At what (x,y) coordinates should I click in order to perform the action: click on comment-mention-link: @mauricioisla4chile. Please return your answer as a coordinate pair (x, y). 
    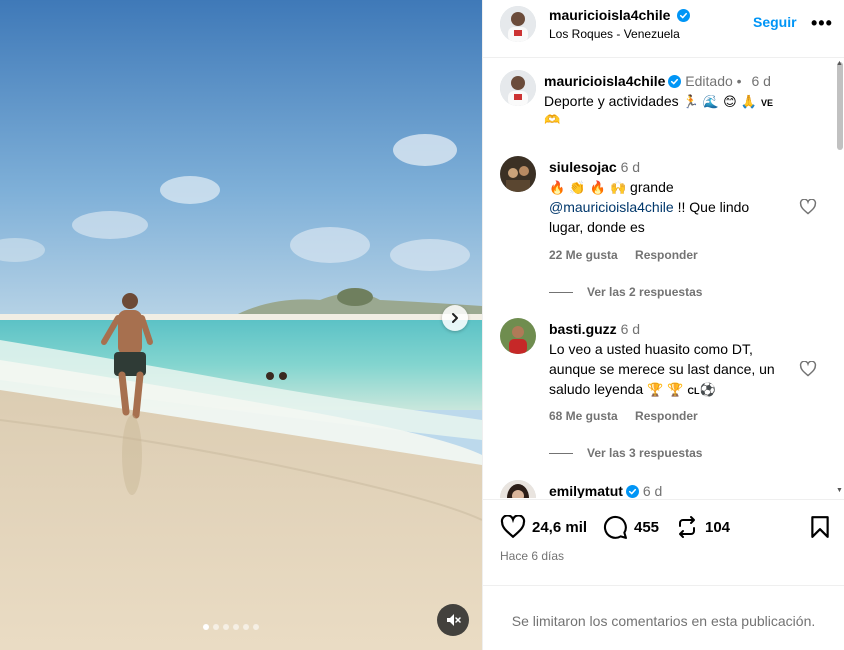
    Looking at the image, I should click on (611, 207).